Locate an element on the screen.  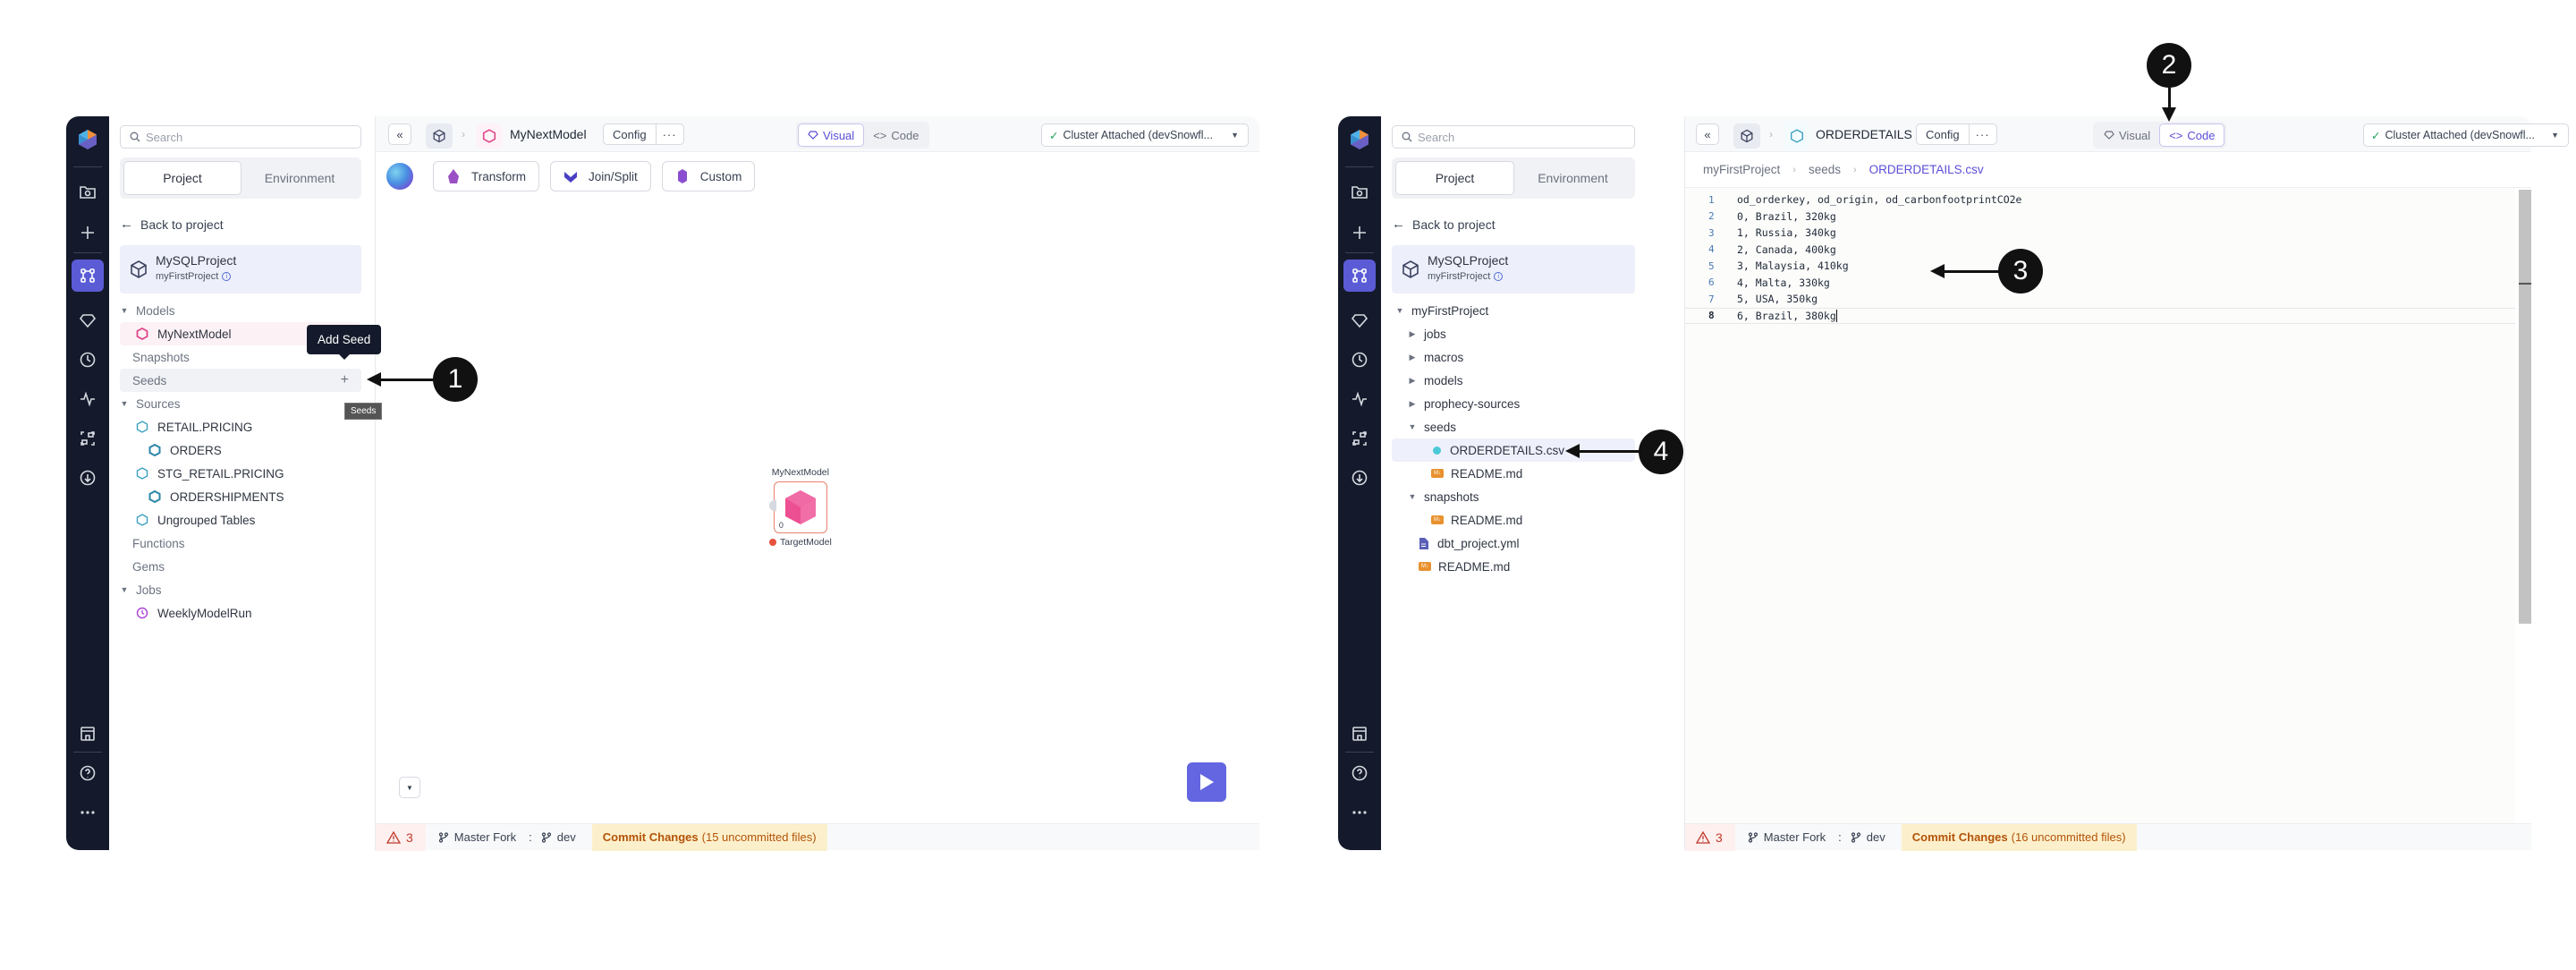
tree-section-jobs: ▼ Jobs is located at coordinates (240, 589).